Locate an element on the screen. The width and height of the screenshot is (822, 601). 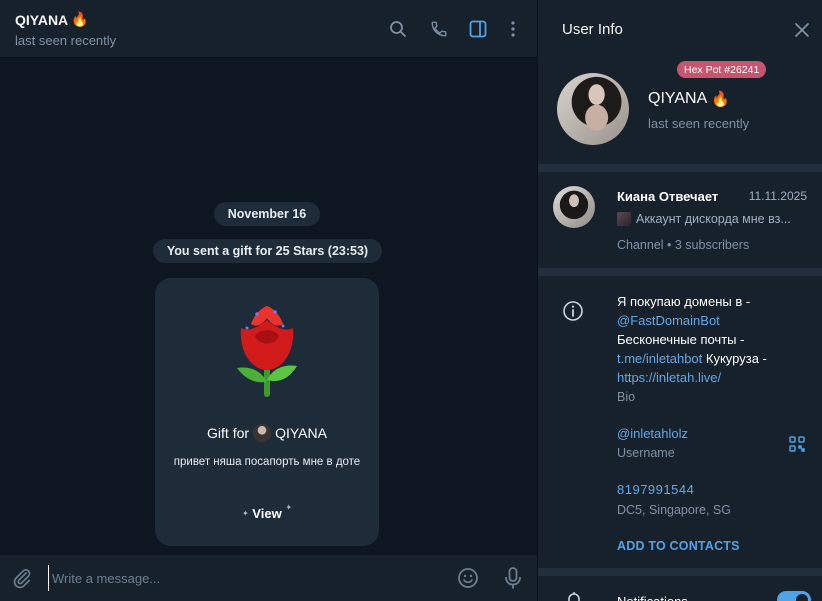
profile-status: last seen recently is located at coordinates (699, 123).